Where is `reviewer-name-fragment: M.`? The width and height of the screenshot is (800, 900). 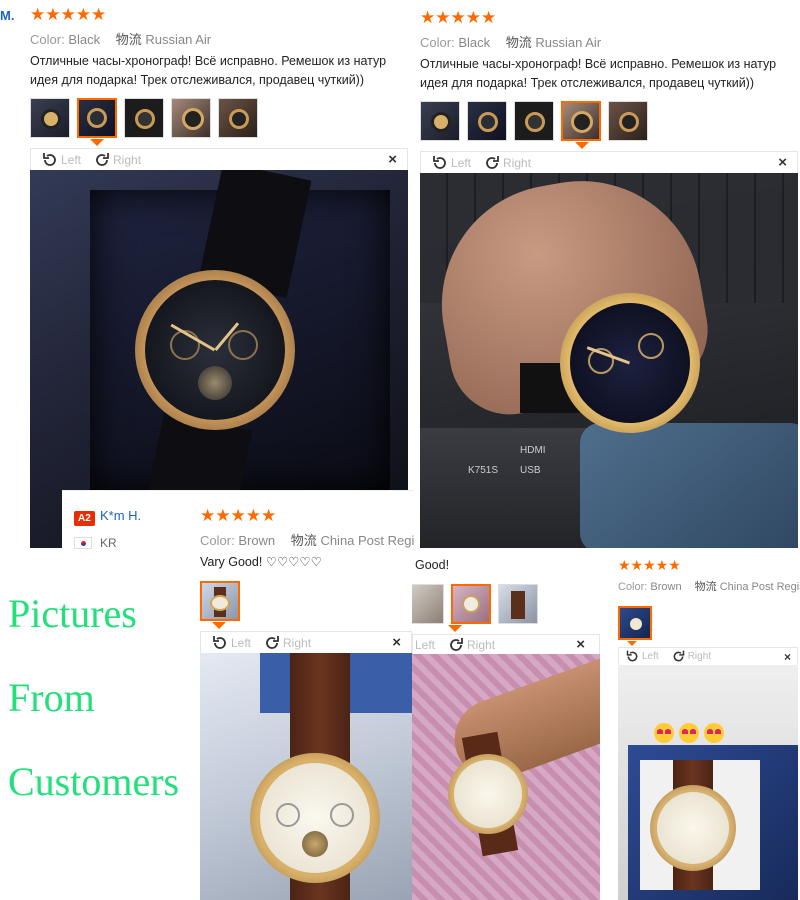 reviewer-name-fragment: M. is located at coordinates (7, 15).